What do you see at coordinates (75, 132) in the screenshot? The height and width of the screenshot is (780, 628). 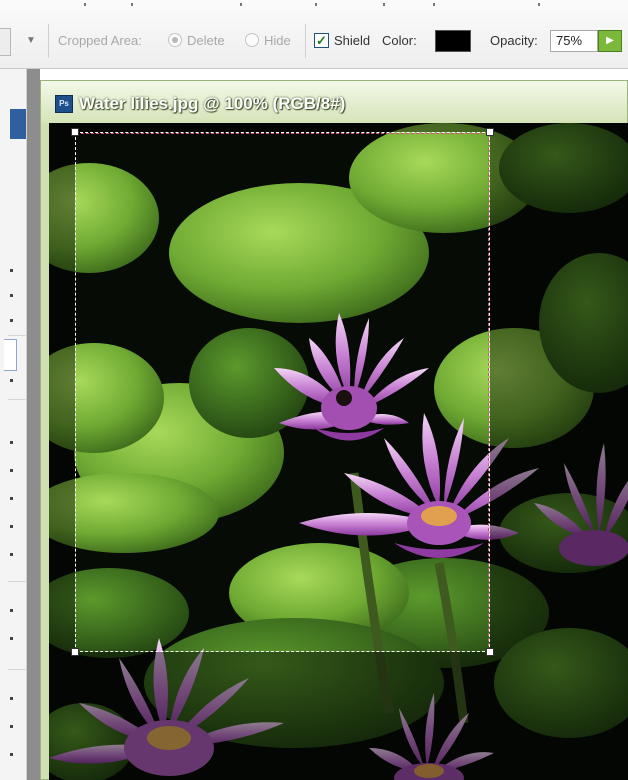 I see `crop-handle-top-left` at bounding box center [75, 132].